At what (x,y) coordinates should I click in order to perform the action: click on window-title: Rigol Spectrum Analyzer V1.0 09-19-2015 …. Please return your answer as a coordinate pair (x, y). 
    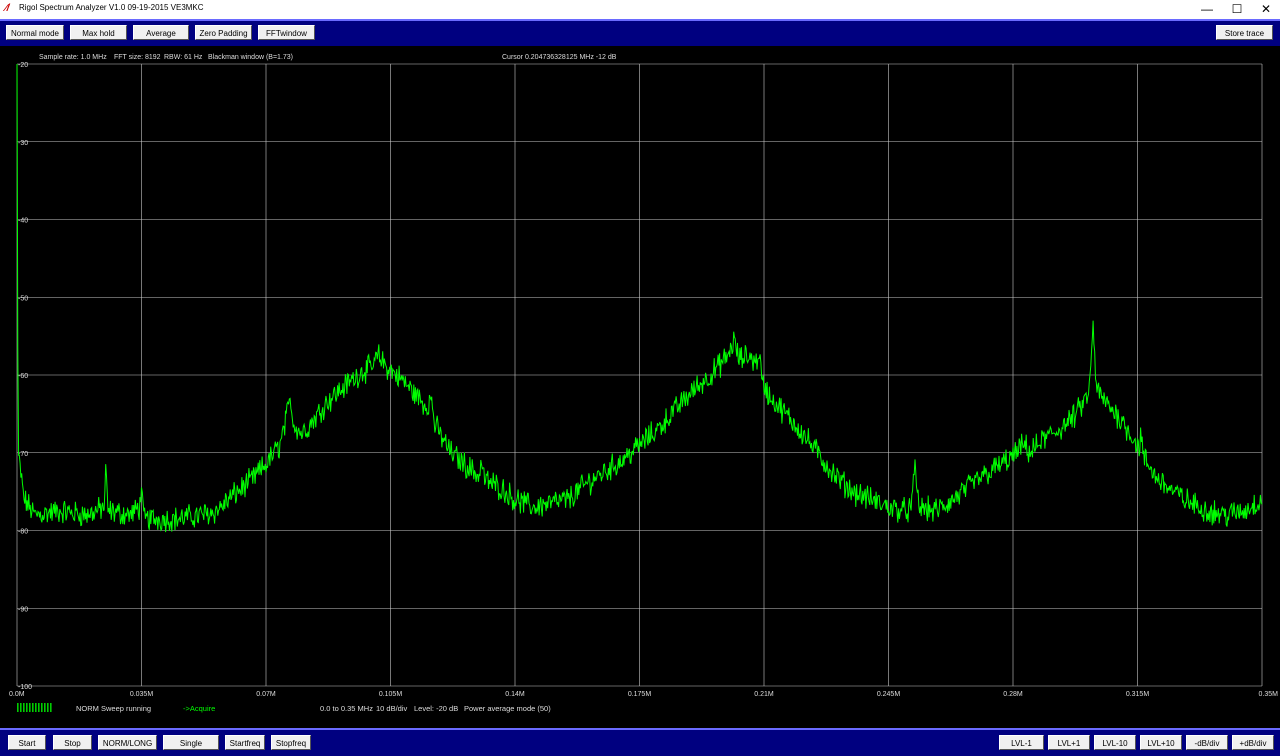
    Looking at the image, I should click on (111, 7).